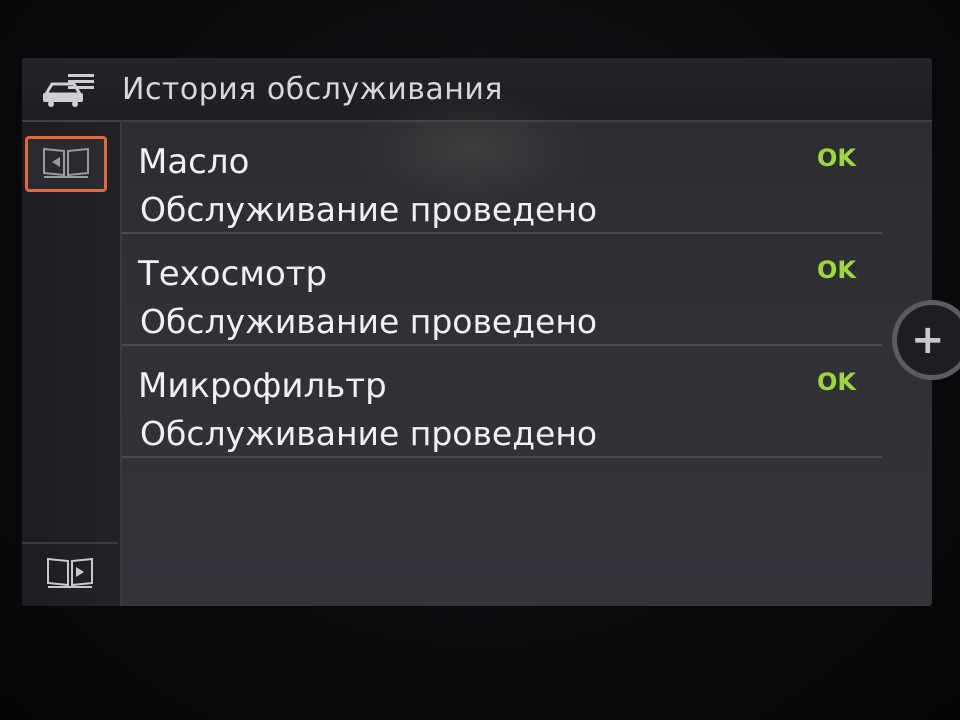 This screenshot has height=720, width=960. I want to click on book-back-icon, so click(66, 164).